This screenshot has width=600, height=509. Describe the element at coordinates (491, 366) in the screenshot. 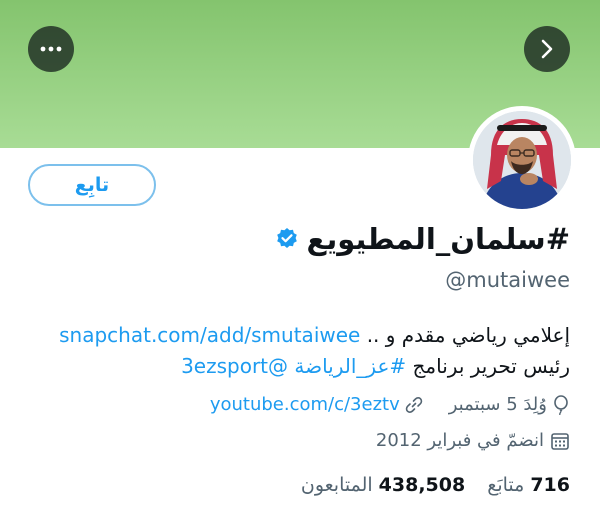

I see `bio-text: رئيس تحرير برنامج` at that location.